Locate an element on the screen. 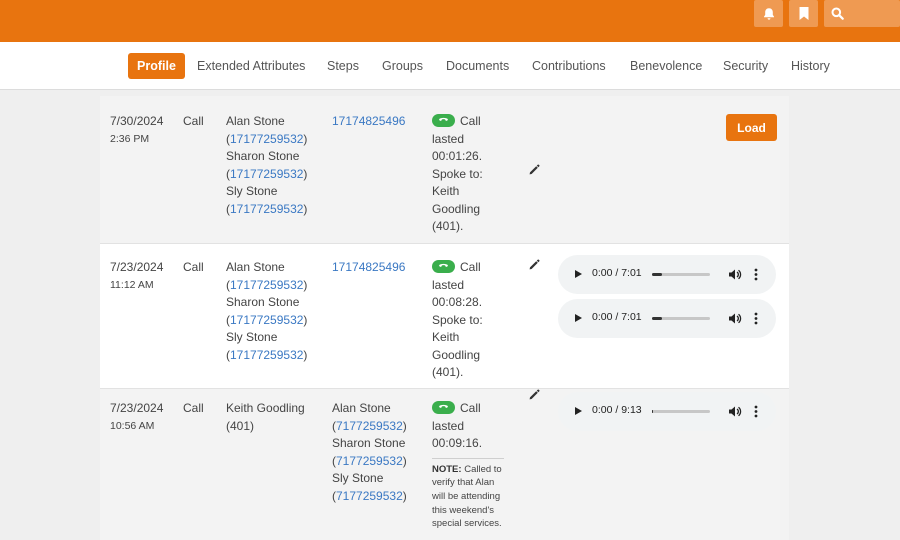 This screenshot has width=900, height=540. row-time: 10:56 AM is located at coordinates (132, 425).